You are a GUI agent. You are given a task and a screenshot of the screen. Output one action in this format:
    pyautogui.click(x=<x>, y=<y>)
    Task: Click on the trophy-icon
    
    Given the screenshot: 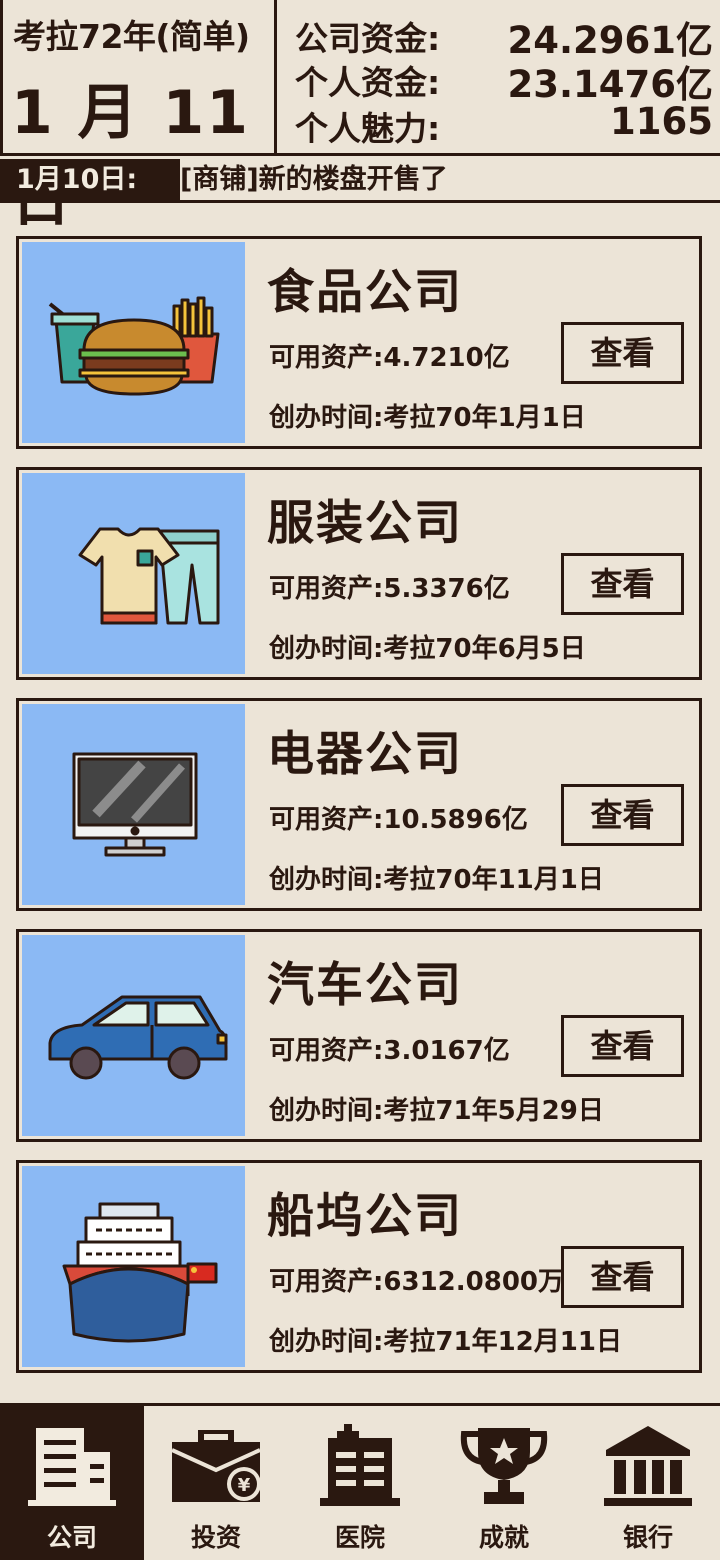 What is the action you would take?
    pyautogui.click(x=504, y=1466)
    